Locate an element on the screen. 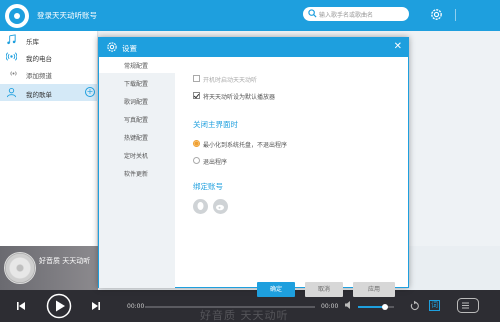 The height and width of the screenshot is (322, 500). settings-nav: 常规配置 下载配置 歌词配置 写真配置 热键配置 定时关机 软件更新 is located at coordinates (137, 172).